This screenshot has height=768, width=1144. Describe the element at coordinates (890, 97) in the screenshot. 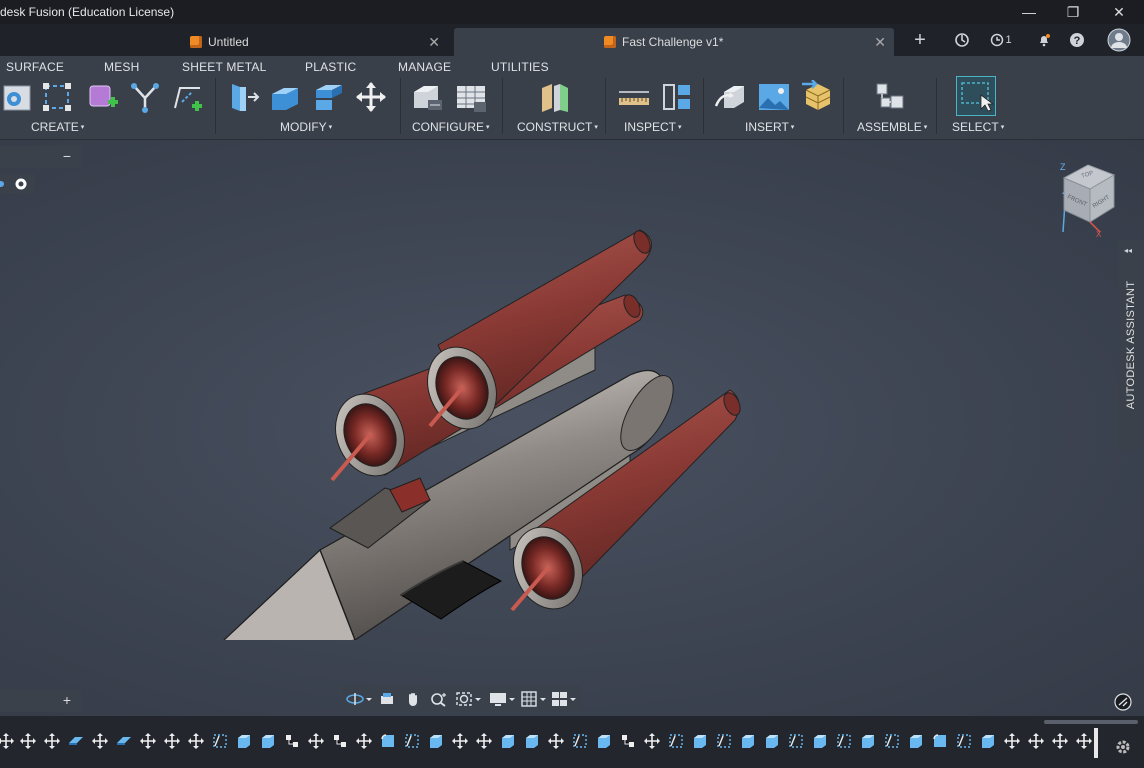

I see `new-component-icon` at that location.